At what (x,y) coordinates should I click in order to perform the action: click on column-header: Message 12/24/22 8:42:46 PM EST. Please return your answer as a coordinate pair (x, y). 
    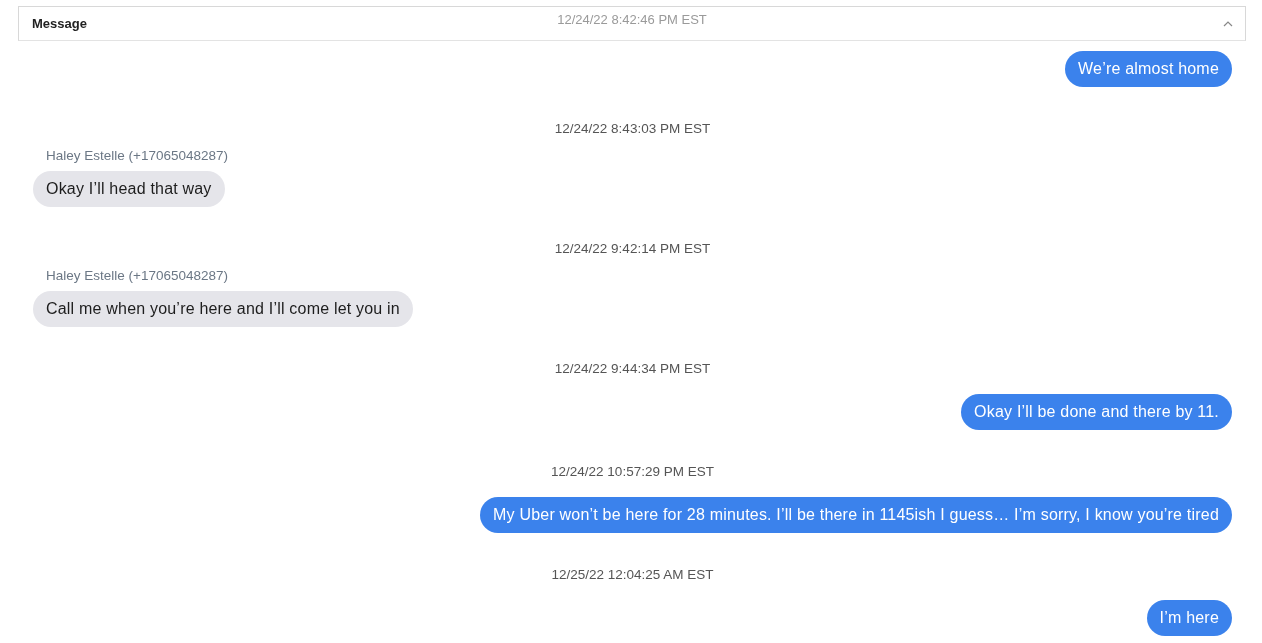
    Looking at the image, I should click on (632, 23).